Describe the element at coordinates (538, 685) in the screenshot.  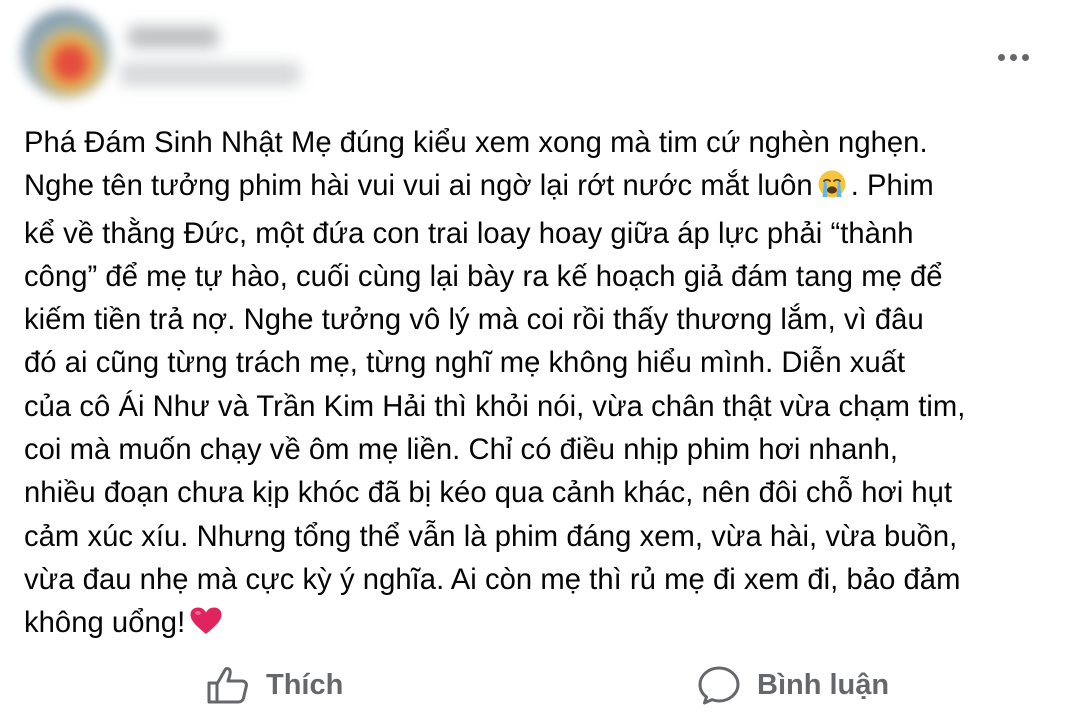
I see `post-actions-bar: Thích Bình luận` at that location.